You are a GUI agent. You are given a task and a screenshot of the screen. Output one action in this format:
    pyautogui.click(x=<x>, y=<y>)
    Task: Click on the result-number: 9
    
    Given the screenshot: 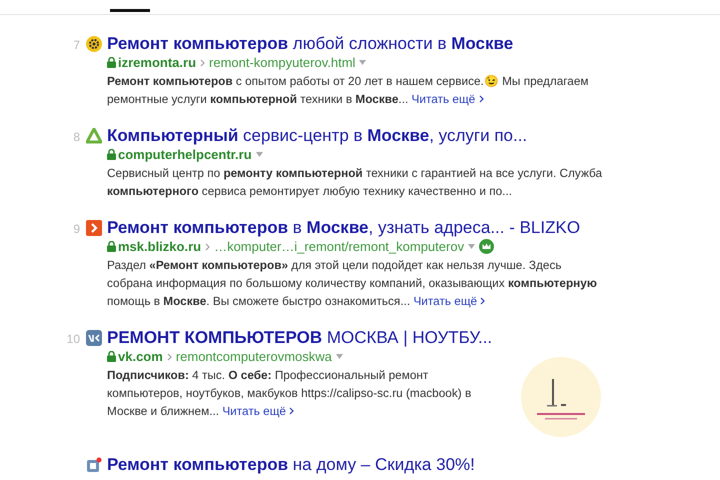 What is the action you would take?
    pyautogui.click(x=76, y=229)
    